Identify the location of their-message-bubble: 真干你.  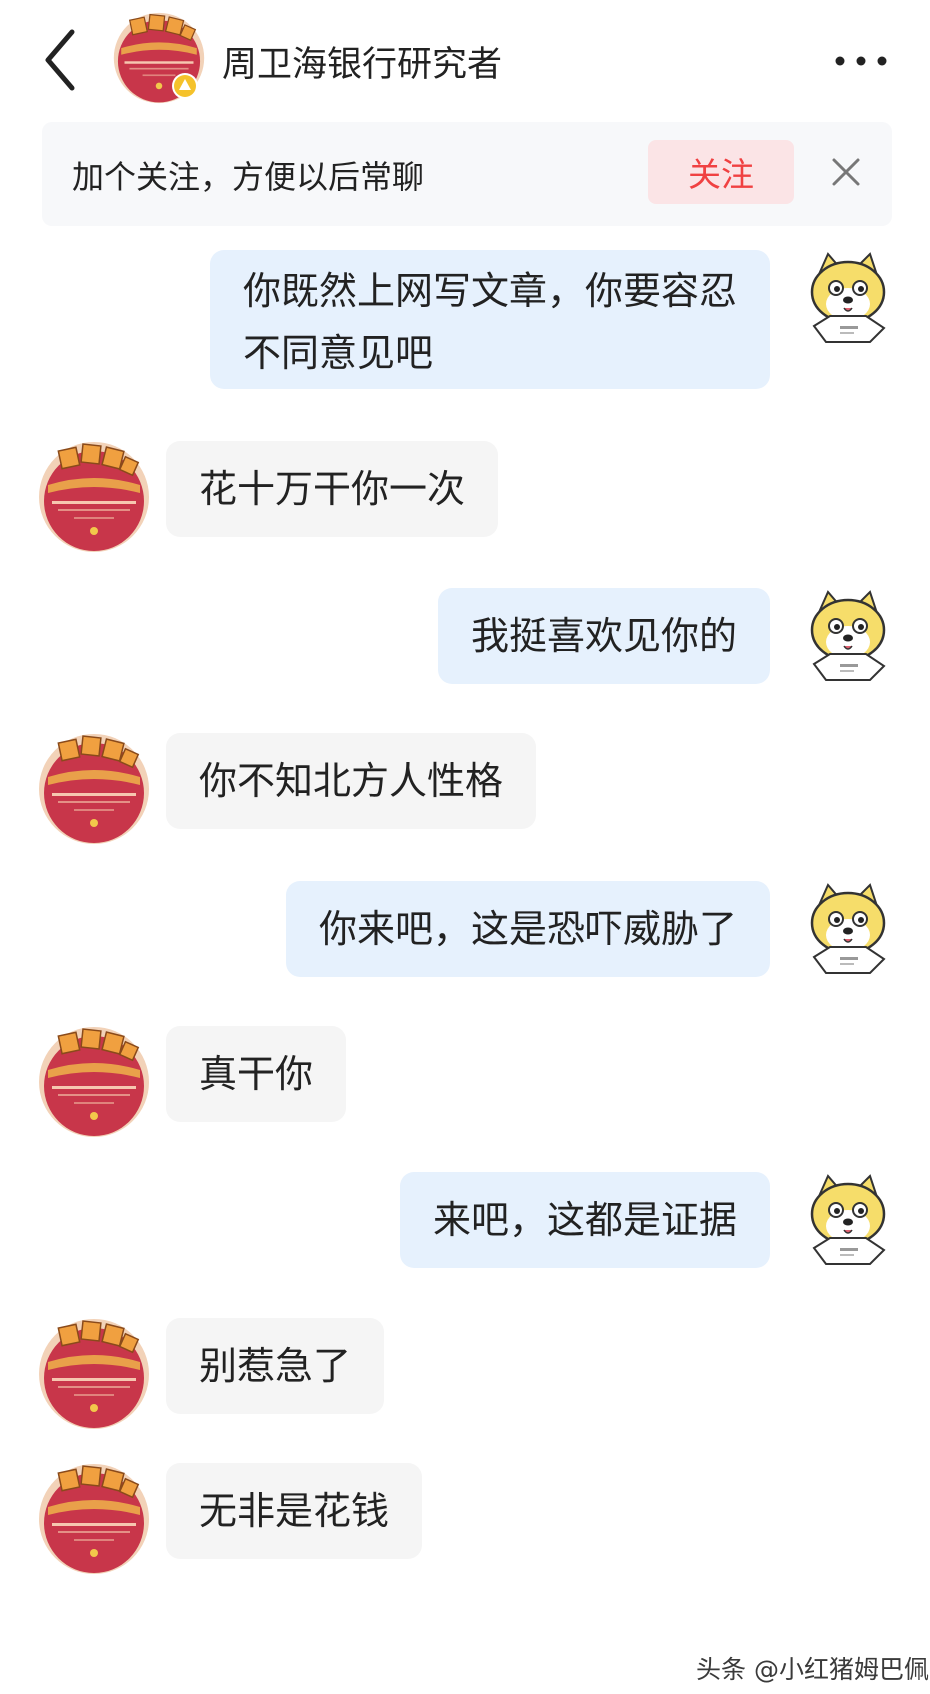
(256, 1074).